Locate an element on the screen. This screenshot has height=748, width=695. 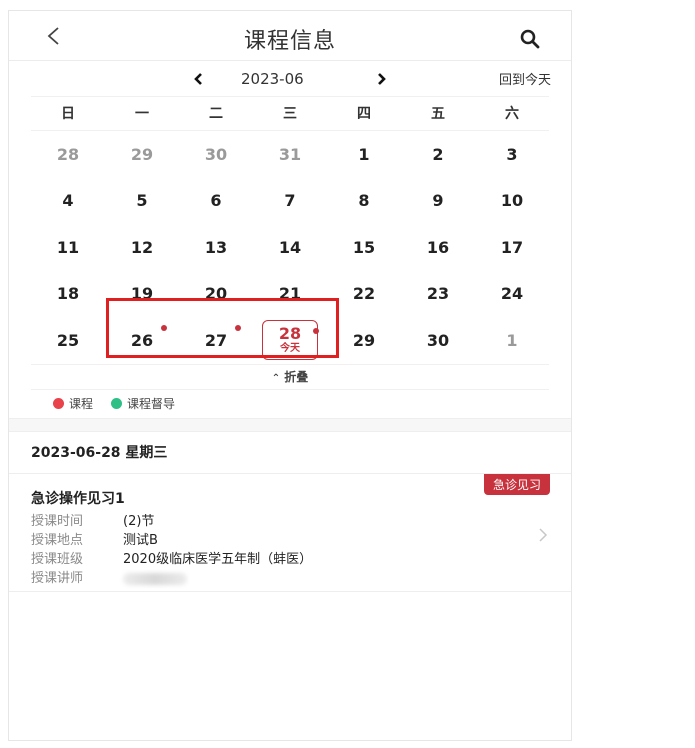
calendar-day: 23 is located at coordinates (438, 294).